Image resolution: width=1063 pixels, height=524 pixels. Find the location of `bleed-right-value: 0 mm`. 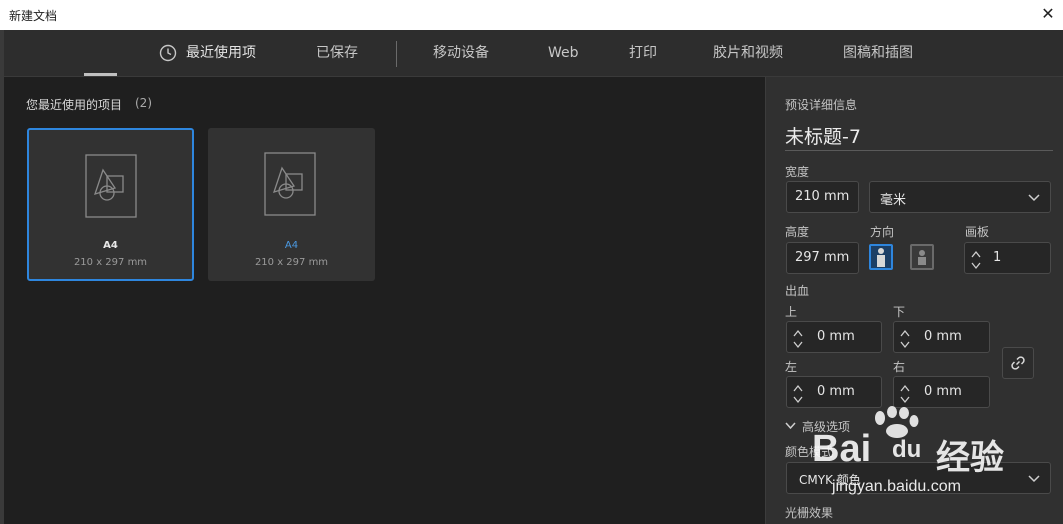

bleed-right-value: 0 mm is located at coordinates (943, 391).